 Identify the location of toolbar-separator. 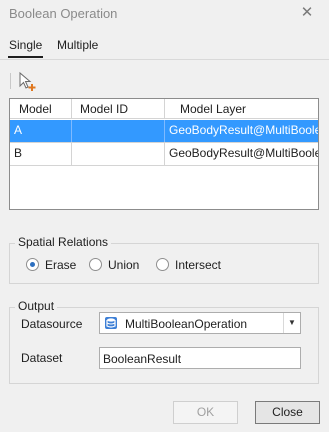
(10, 81).